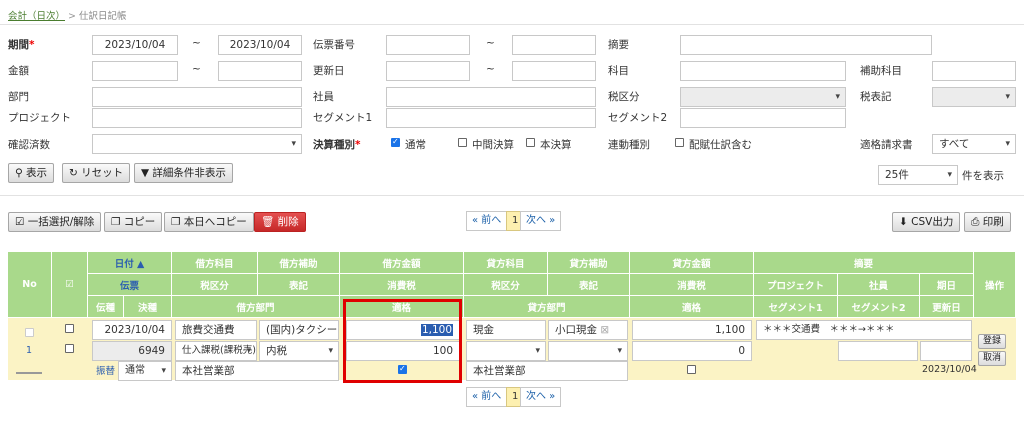 Image resolution: width=1024 pixels, height=421 pixels. What do you see at coordinates (130, 263) in the screenshot?
I see `header-date: 日付 ▲` at bounding box center [130, 263].